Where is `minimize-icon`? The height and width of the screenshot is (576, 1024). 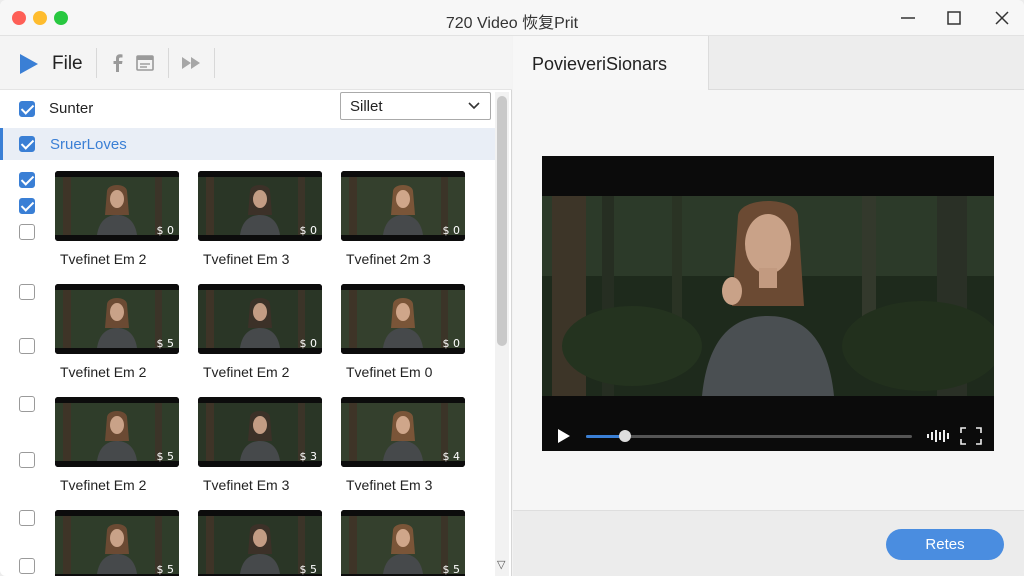 minimize-icon is located at coordinates (908, 18).